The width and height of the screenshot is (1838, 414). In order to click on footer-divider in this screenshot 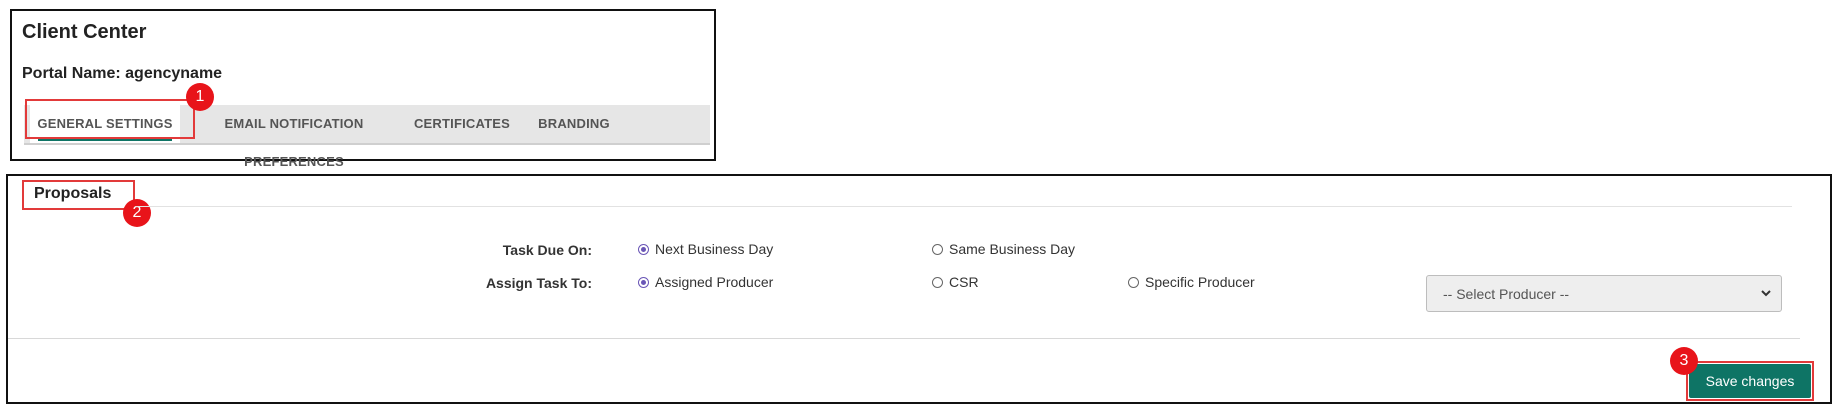, I will do `click(904, 338)`.